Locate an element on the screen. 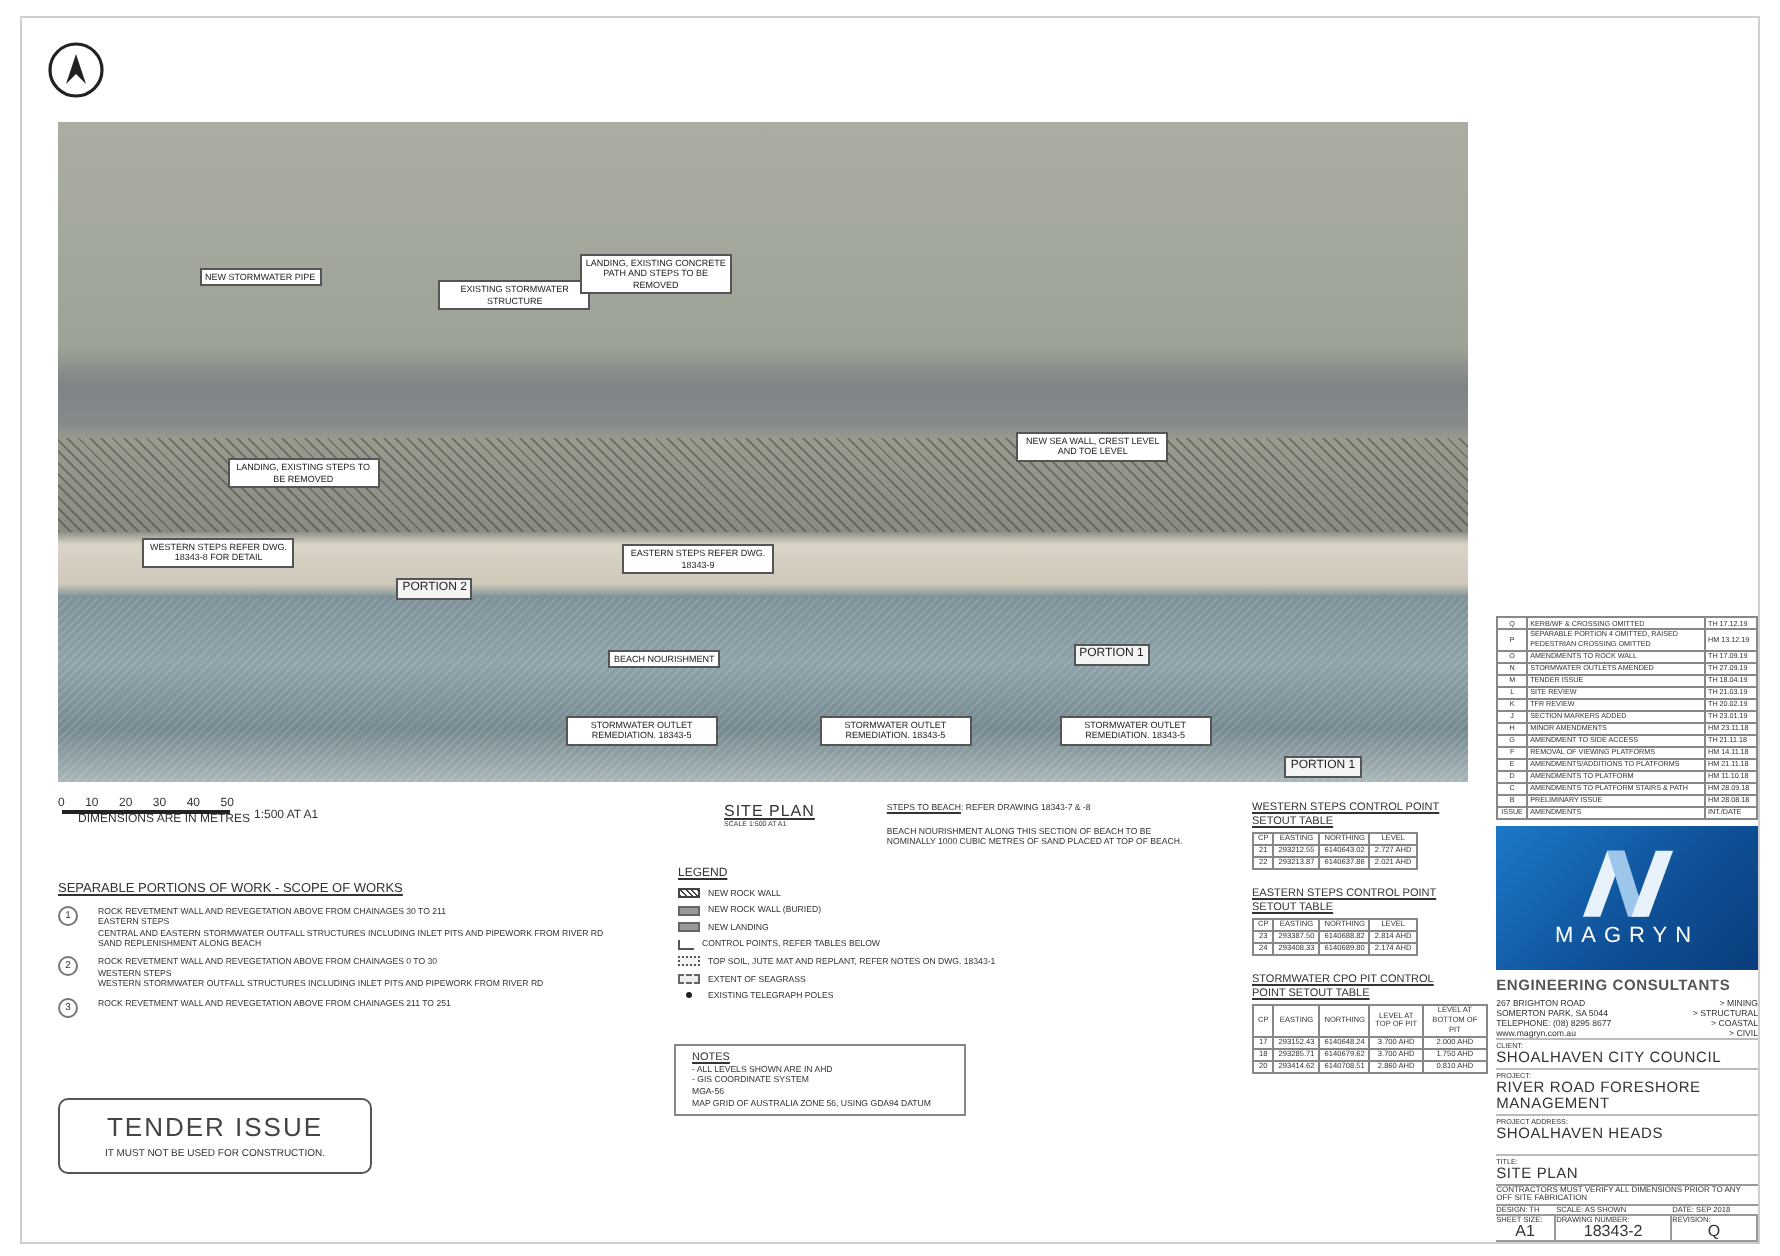 The height and width of the screenshot is (1256, 1780). dotted-swatch-icon is located at coordinates (689, 961).